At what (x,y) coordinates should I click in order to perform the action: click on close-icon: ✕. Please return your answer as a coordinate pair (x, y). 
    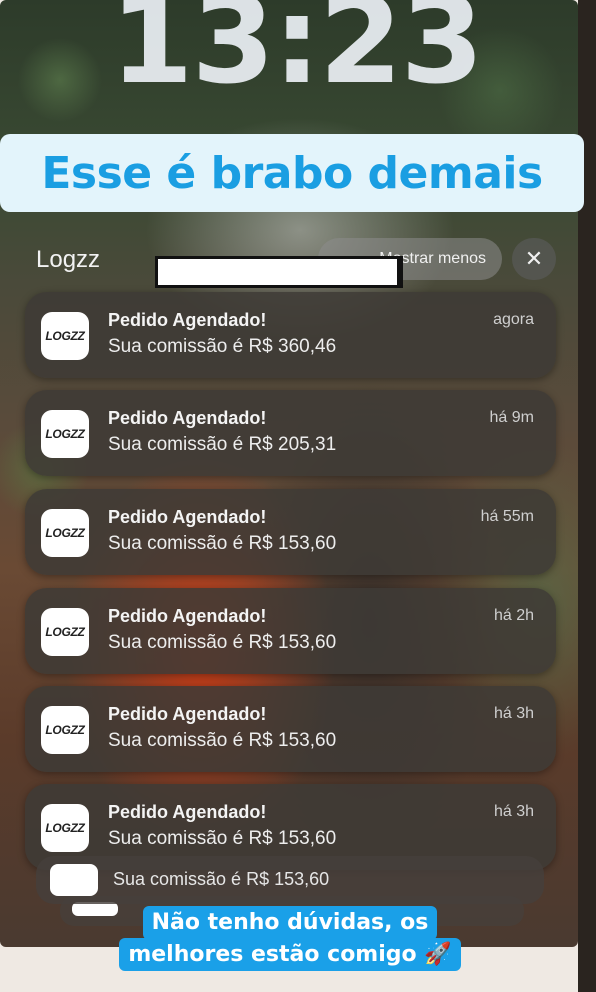
    Looking at the image, I should click on (534, 259).